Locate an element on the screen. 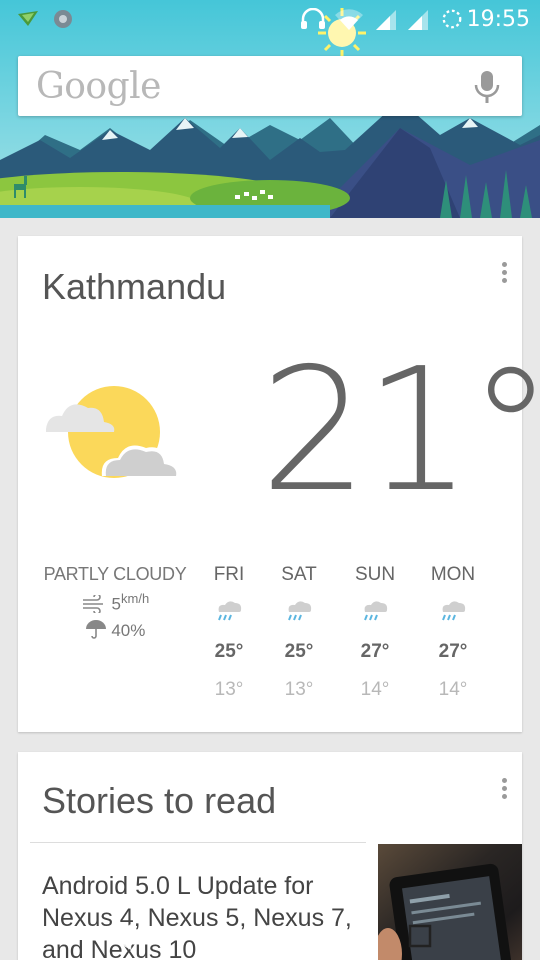  forecast-day-name: SAT is located at coordinates (299, 574).